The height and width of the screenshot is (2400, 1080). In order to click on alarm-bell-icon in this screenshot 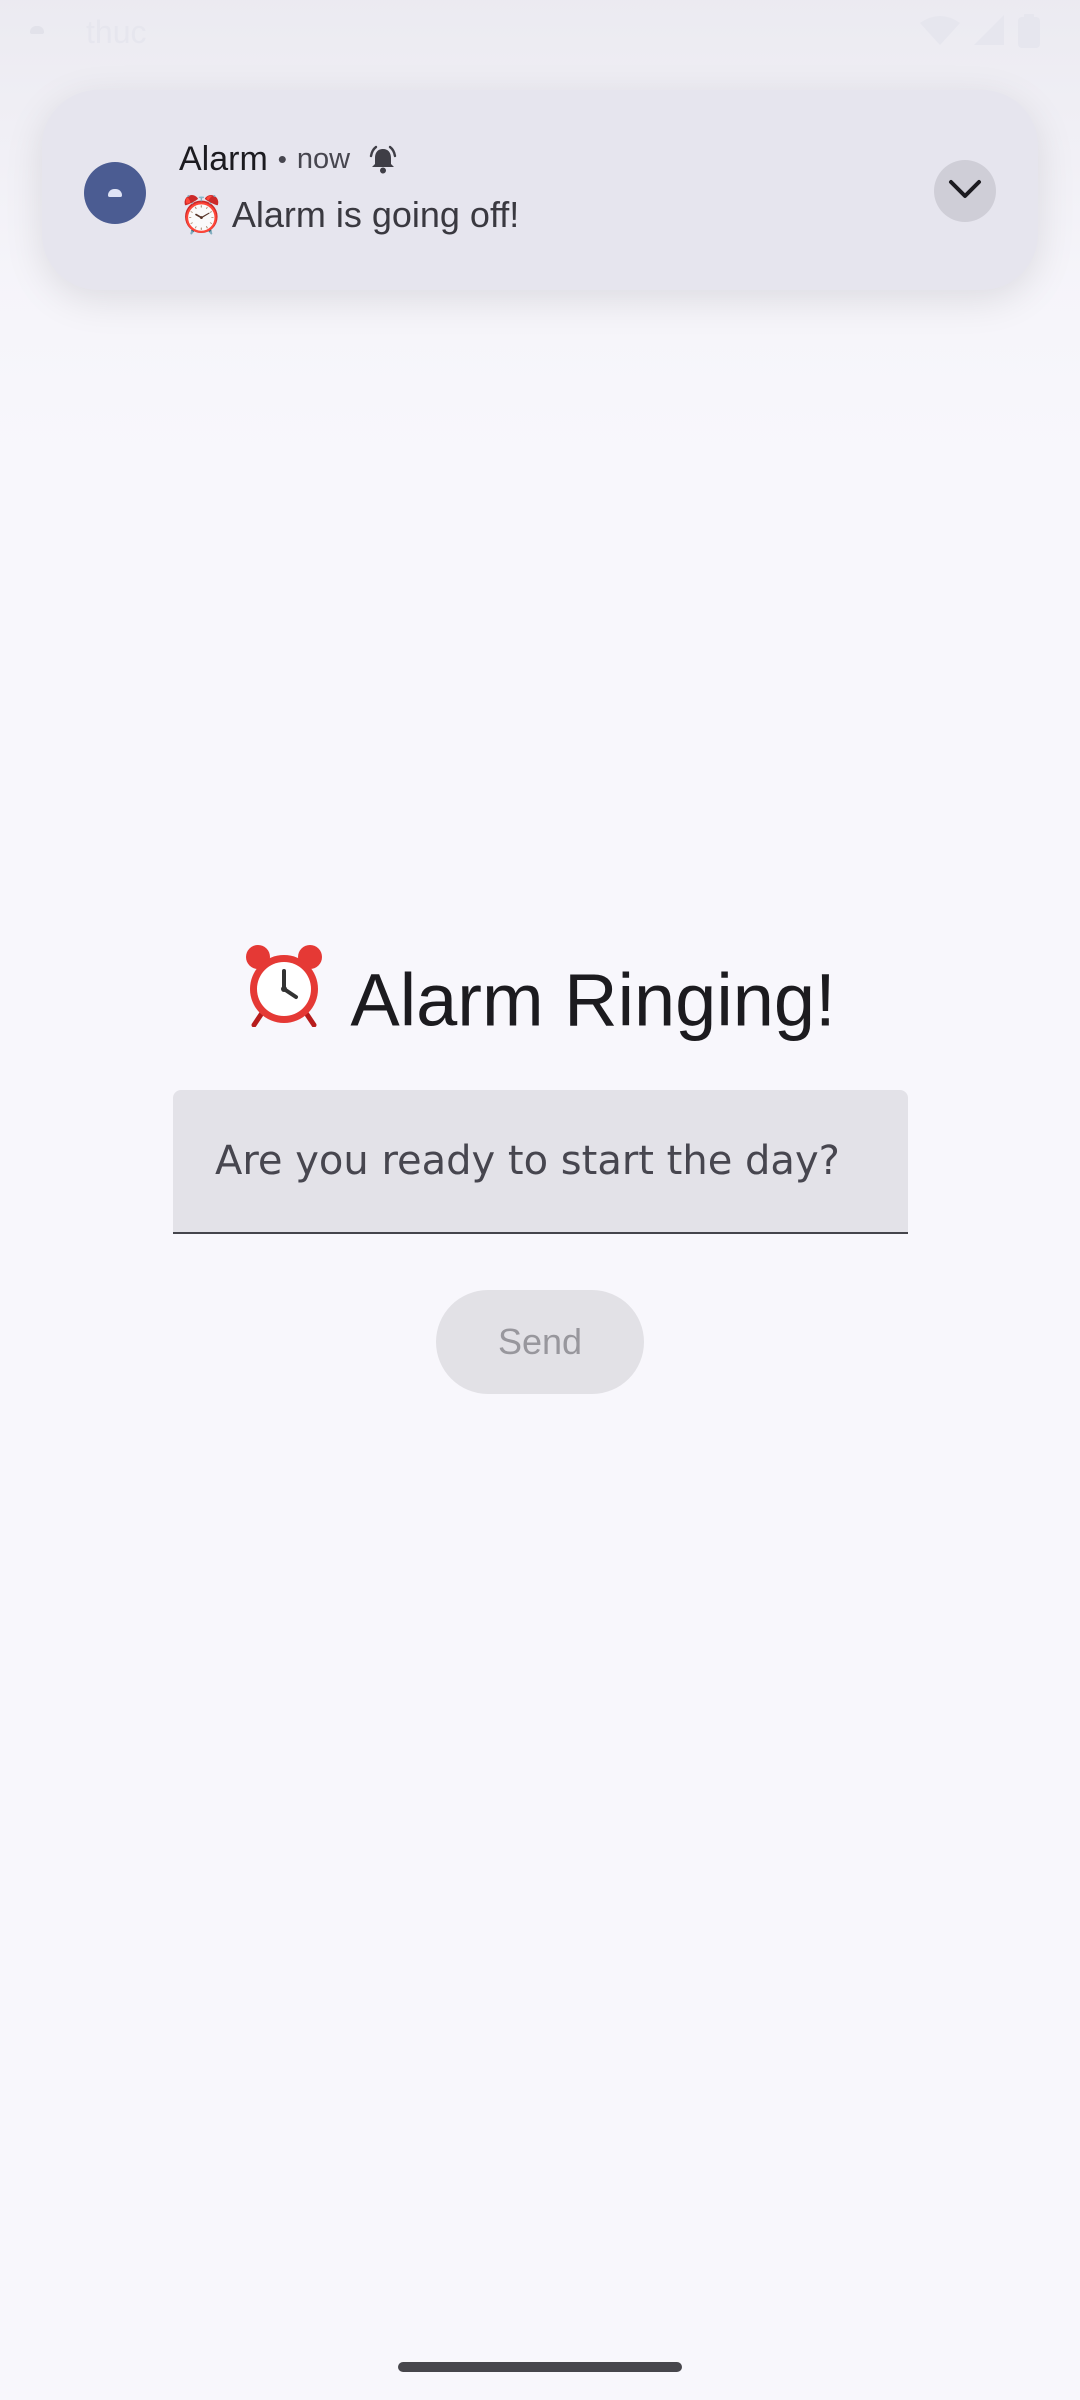, I will do `click(383, 160)`.